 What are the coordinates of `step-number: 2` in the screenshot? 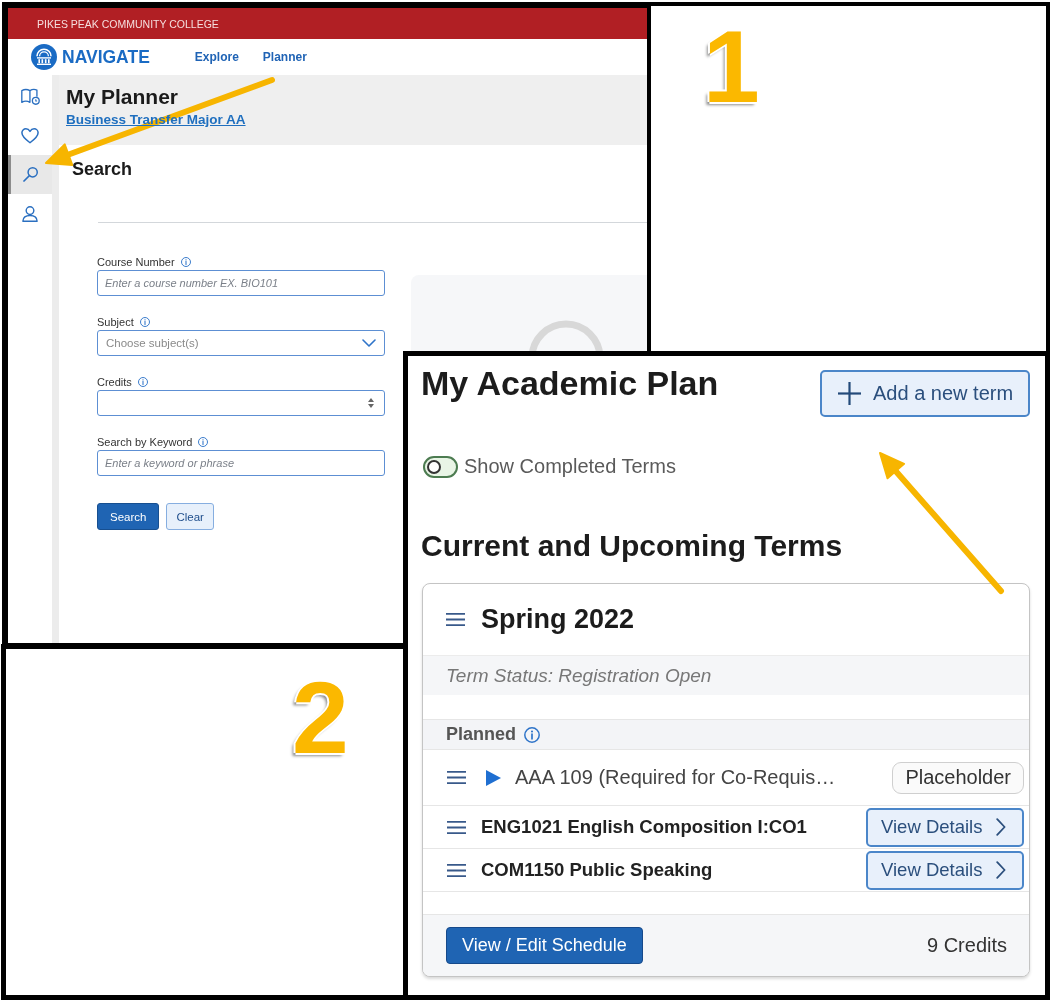 It's located at (320, 718).